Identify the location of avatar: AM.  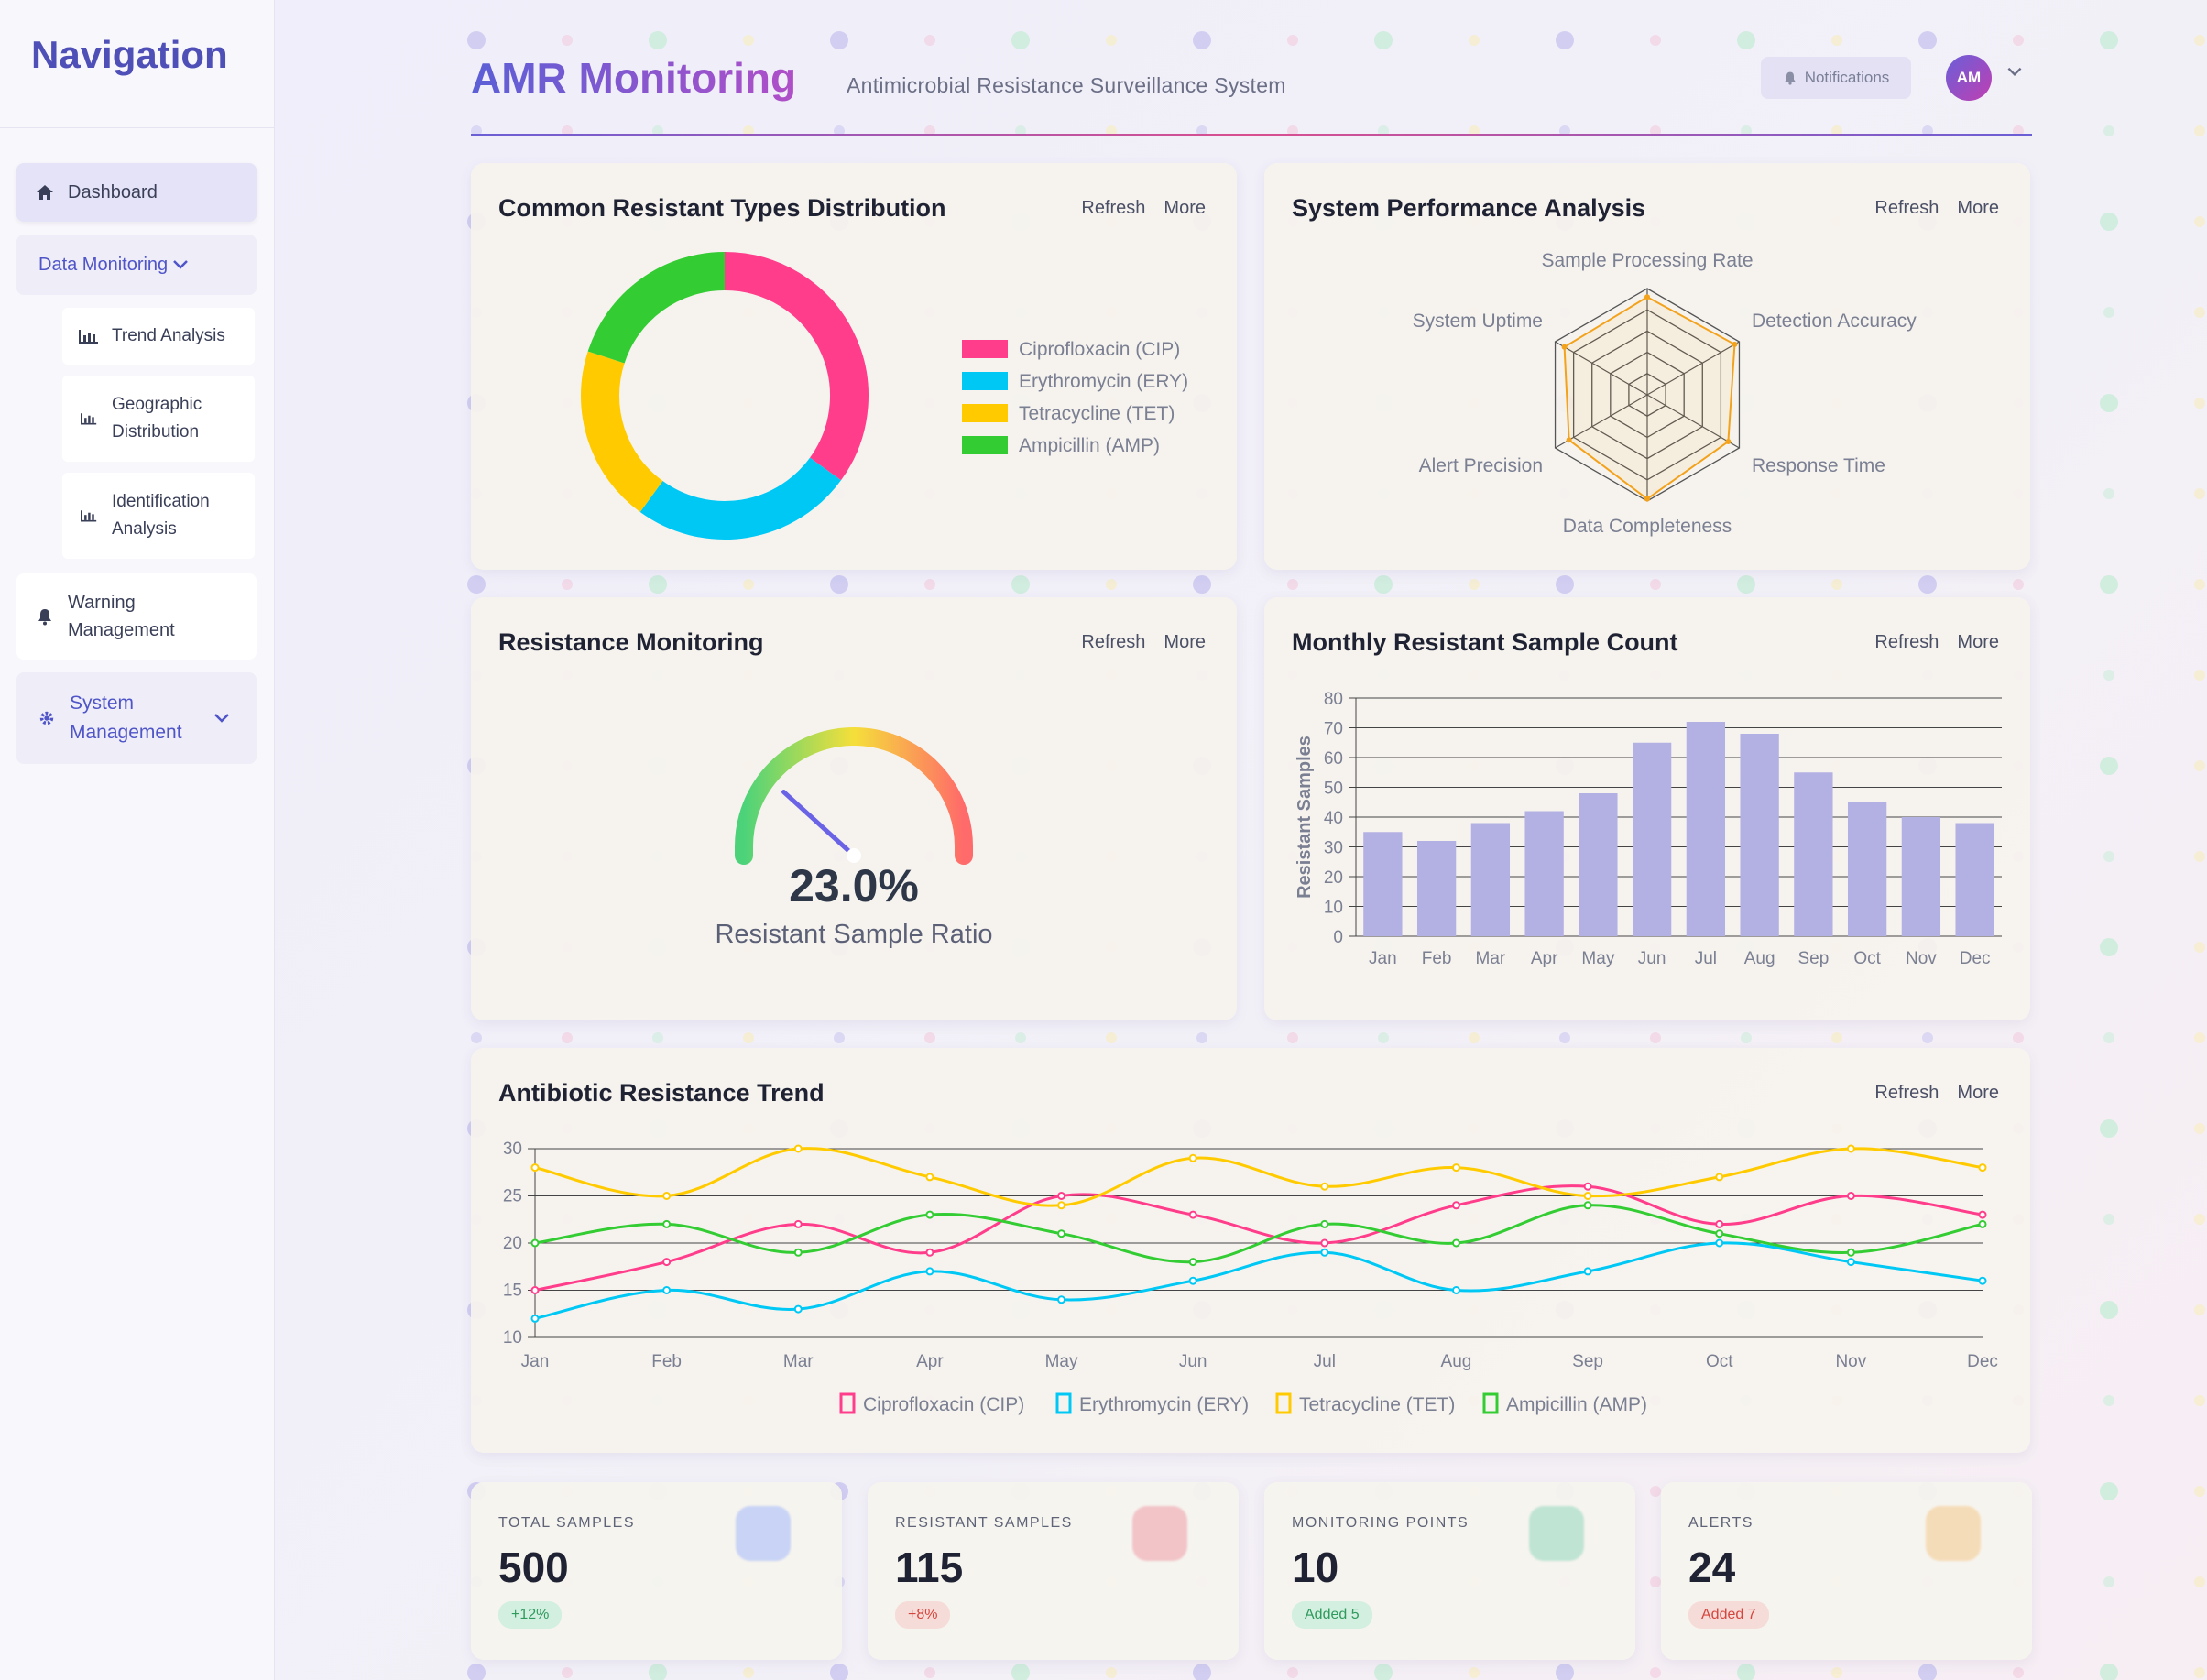
(1969, 78).